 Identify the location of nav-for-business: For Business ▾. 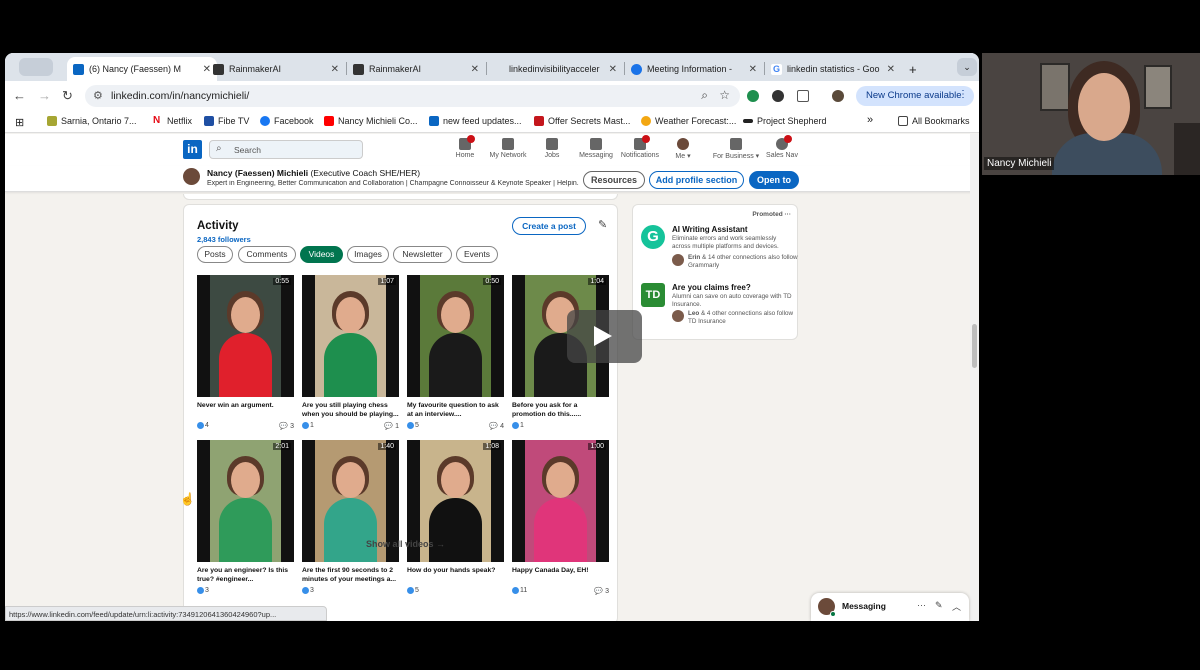
(736, 149).